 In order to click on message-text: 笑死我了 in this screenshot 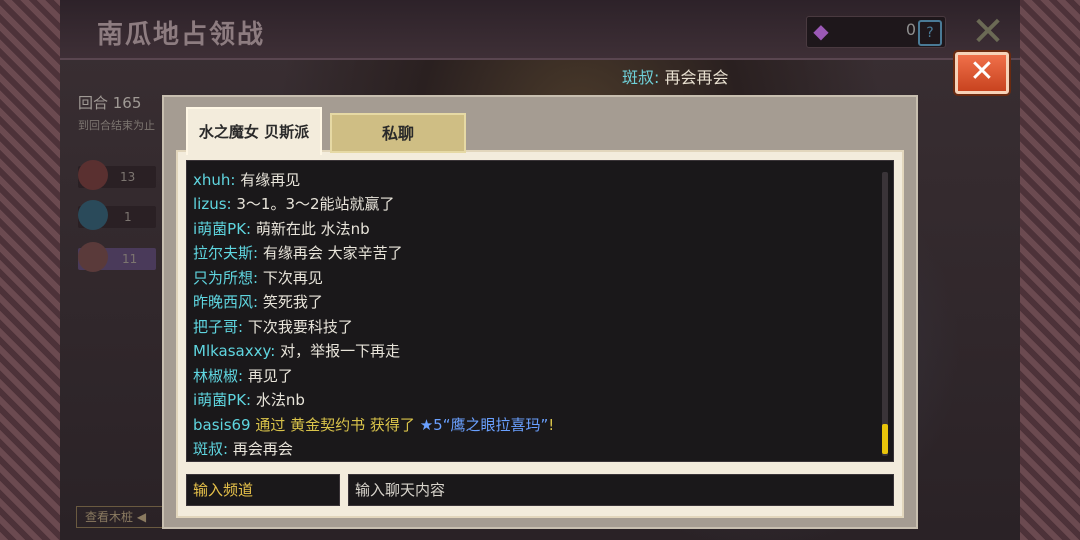, I will do `click(292, 302)`.